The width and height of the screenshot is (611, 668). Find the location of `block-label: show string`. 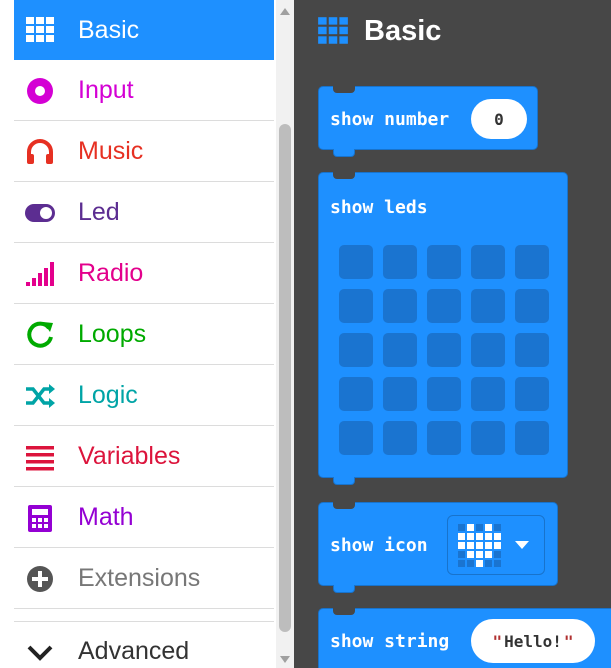

block-label: show string is located at coordinates (390, 641).